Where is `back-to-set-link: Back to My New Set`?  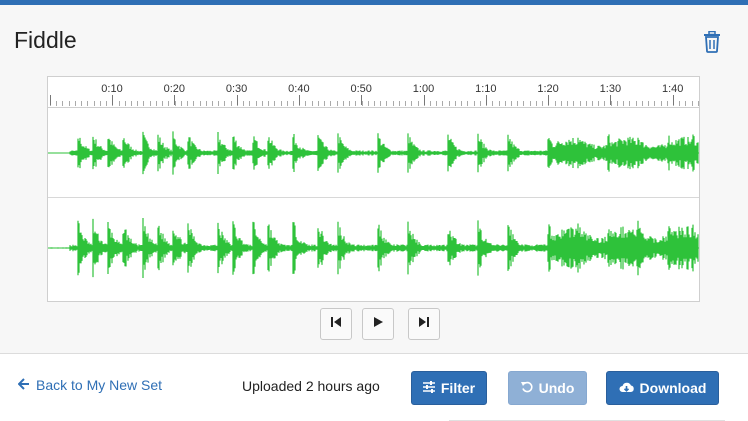
back-to-set-link: Back to My New Set is located at coordinates (90, 385).